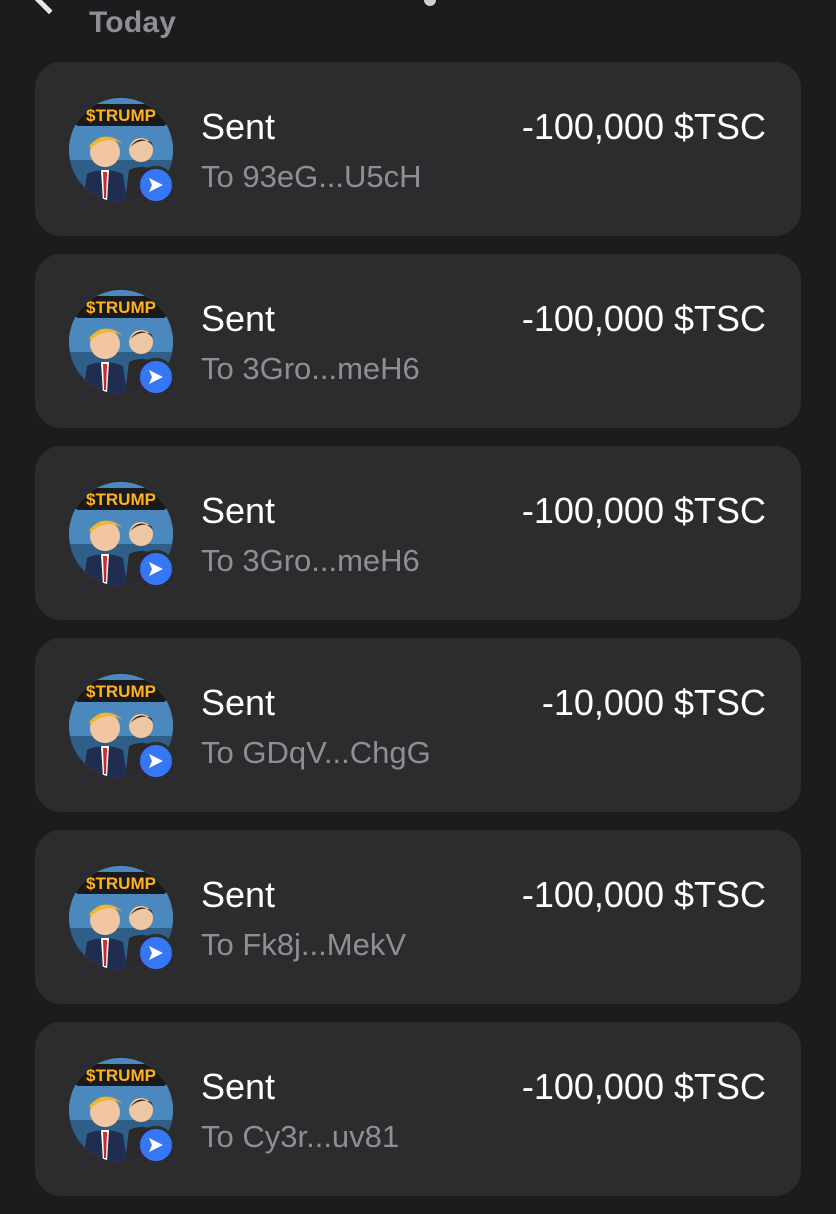 This screenshot has height=1214, width=836. I want to click on transaction-recipient: To GDqV...ChgG, so click(316, 752).